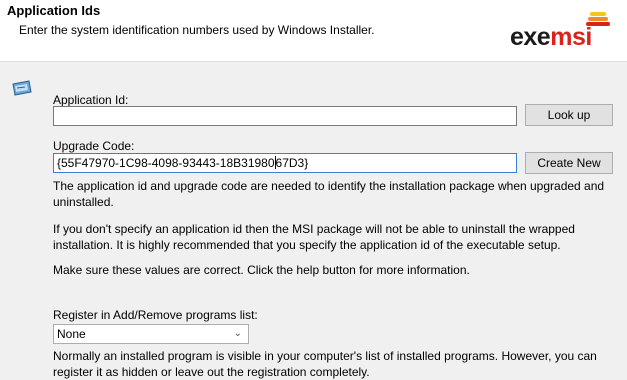  What do you see at coordinates (237, 333) in the screenshot?
I see `chevron-down-icon: ⌄` at bounding box center [237, 333].